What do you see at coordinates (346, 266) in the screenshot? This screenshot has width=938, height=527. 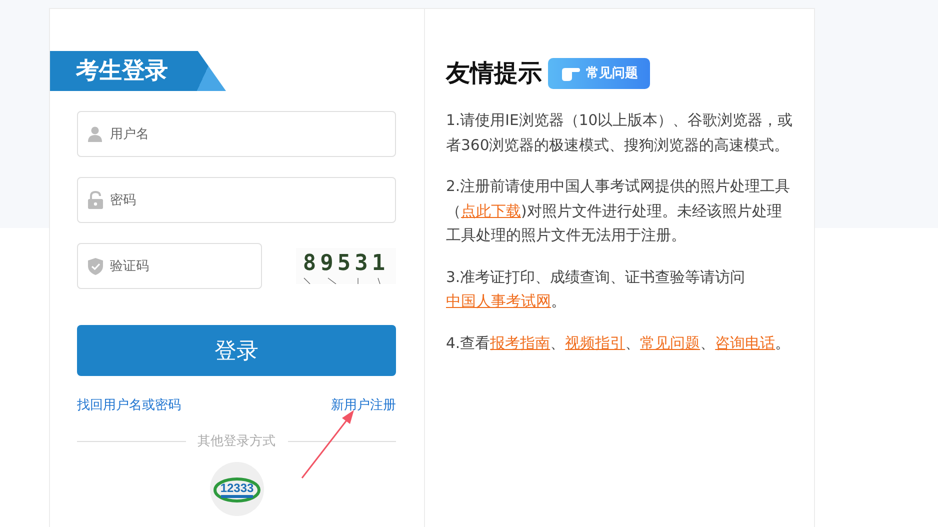 I see `captcha-image: 89531` at bounding box center [346, 266].